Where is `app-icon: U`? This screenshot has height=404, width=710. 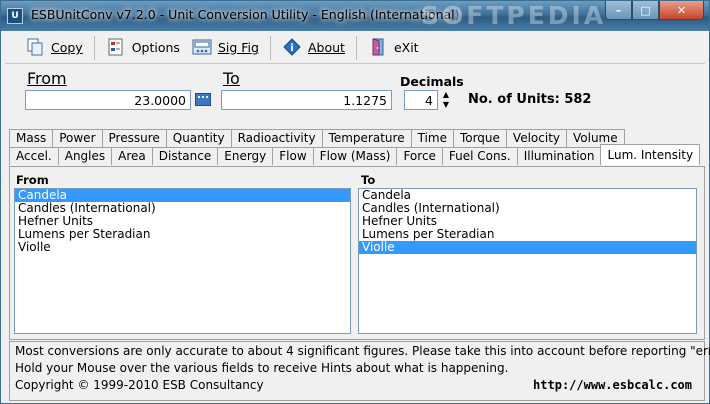
app-icon: U is located at coordinates (15, 16).